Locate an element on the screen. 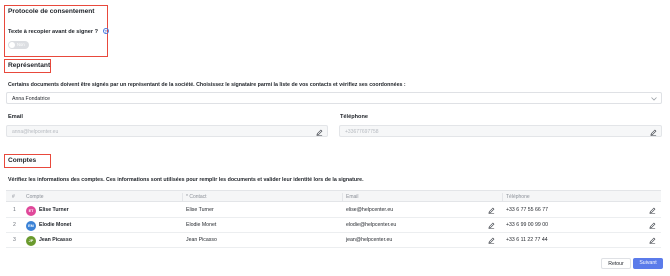  phone-value: +33 6 77 55 66 77 is located at coordinates (527, 210).